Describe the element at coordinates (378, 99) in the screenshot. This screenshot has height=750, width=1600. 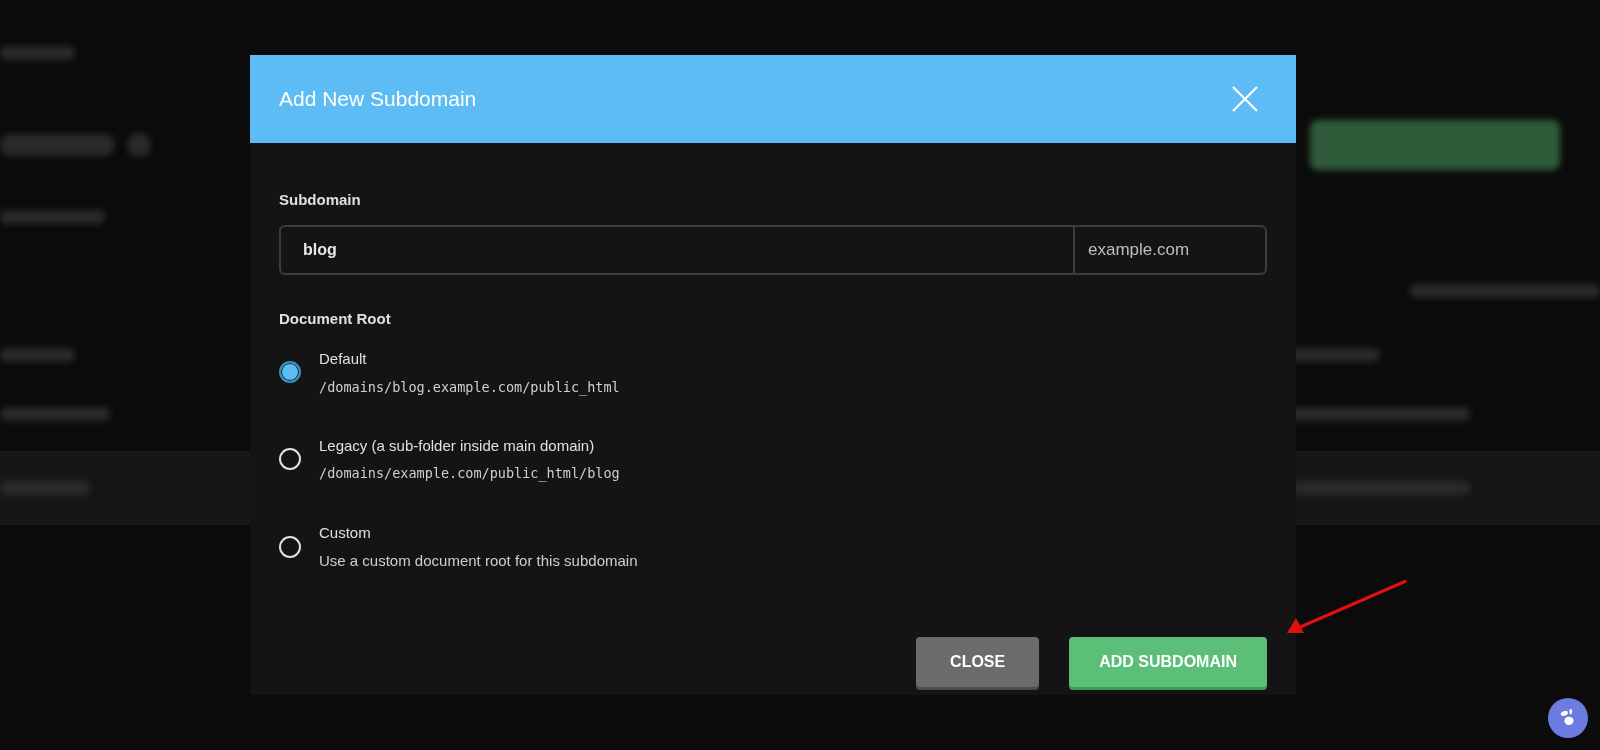
I see `dialog-title: Add New Subdomain` at that location.